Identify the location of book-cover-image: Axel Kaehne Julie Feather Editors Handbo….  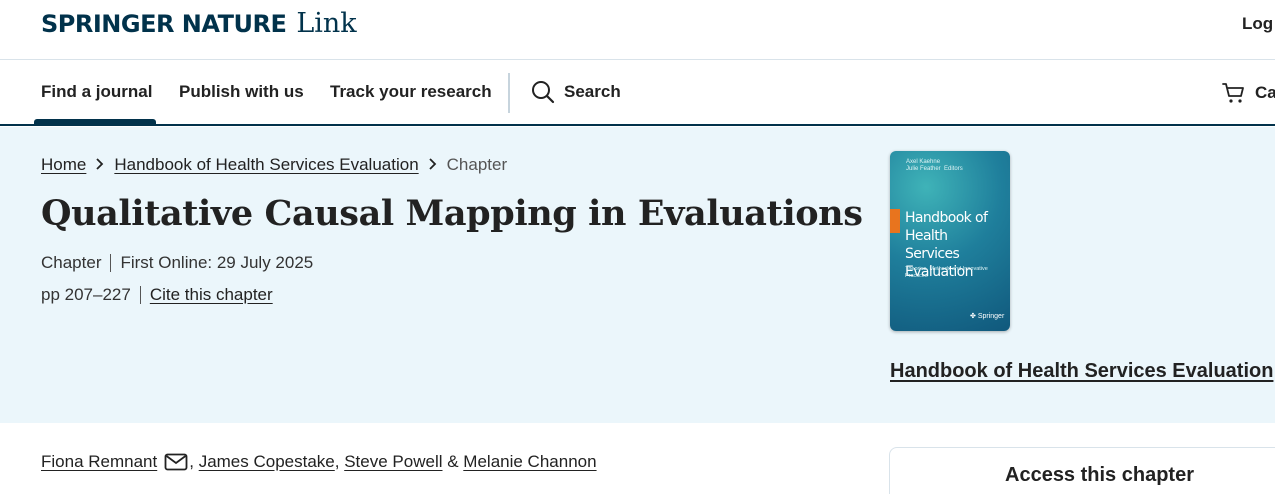
(950, 241).